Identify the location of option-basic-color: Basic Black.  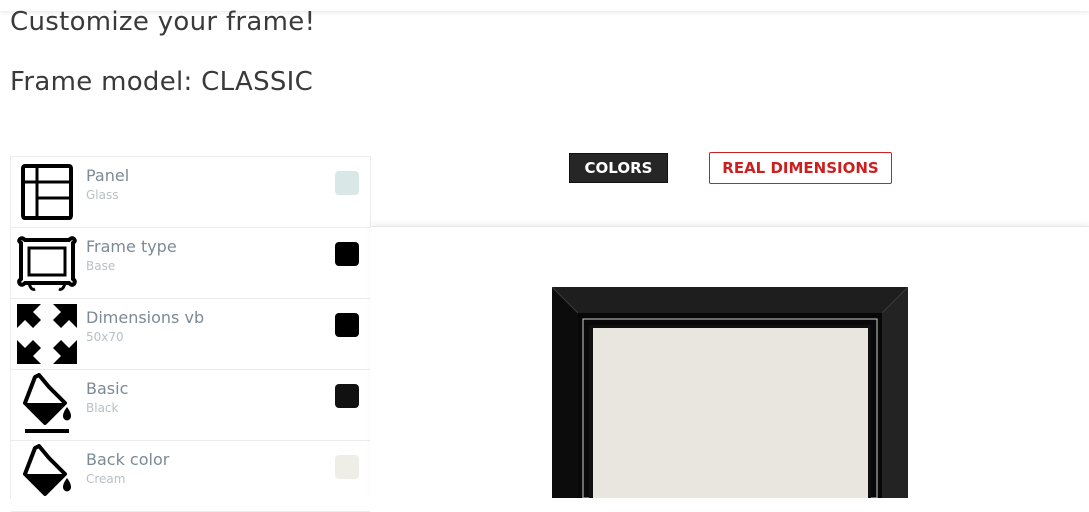
(190, 405).